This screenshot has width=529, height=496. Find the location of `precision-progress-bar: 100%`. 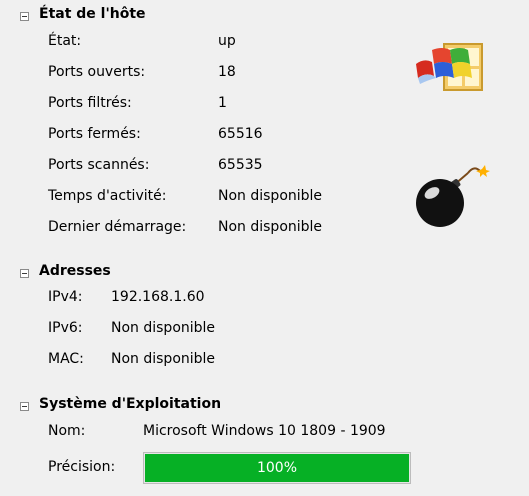

precision-progress-bar: 100% is located at coordinates (277, 468).